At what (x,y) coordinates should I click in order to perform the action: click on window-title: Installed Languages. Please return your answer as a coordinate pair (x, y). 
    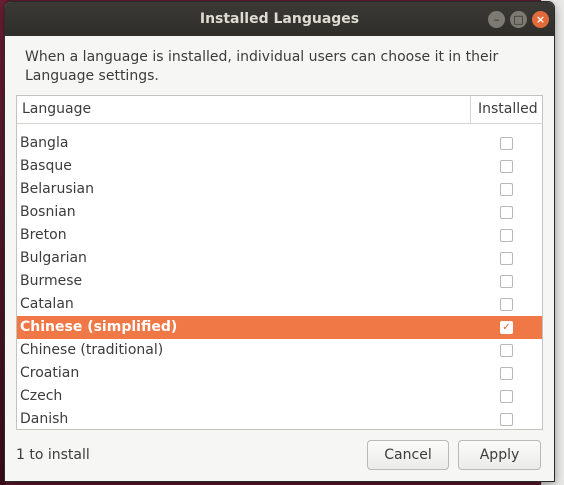
    Looking at the image, I should click on (279, 19).